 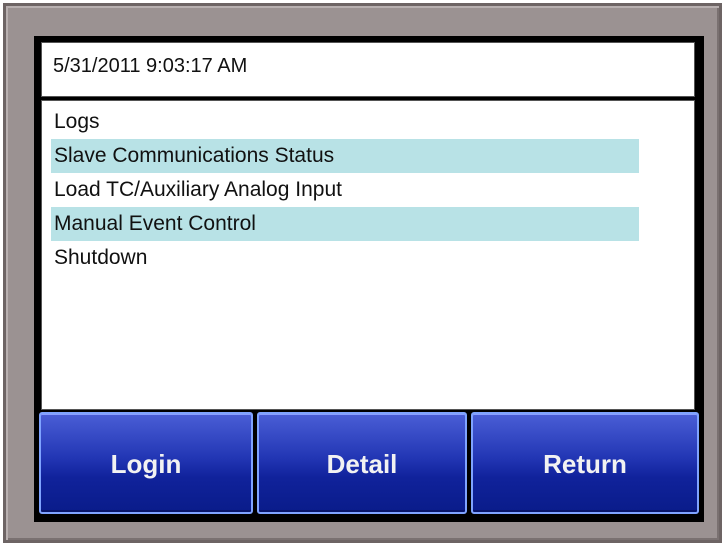 What do you see at coordinates (150, 66) in the screenshot?
I see `datetime-display: 5/31/2011 9:03:17 AM` at bounding box center [150, 66].